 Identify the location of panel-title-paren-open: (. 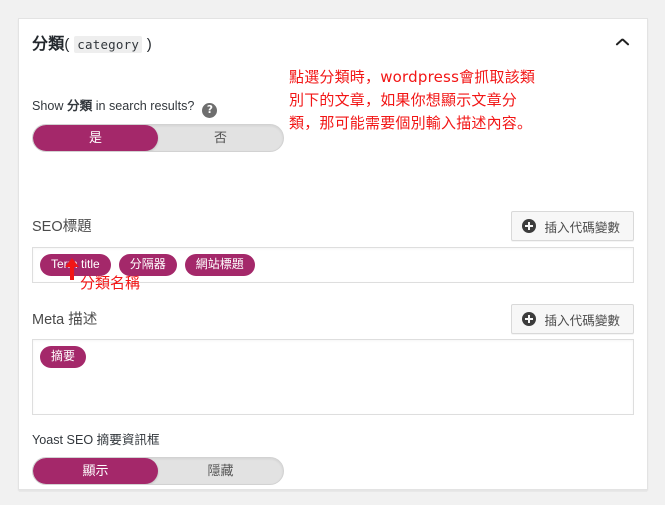
(67, 44).